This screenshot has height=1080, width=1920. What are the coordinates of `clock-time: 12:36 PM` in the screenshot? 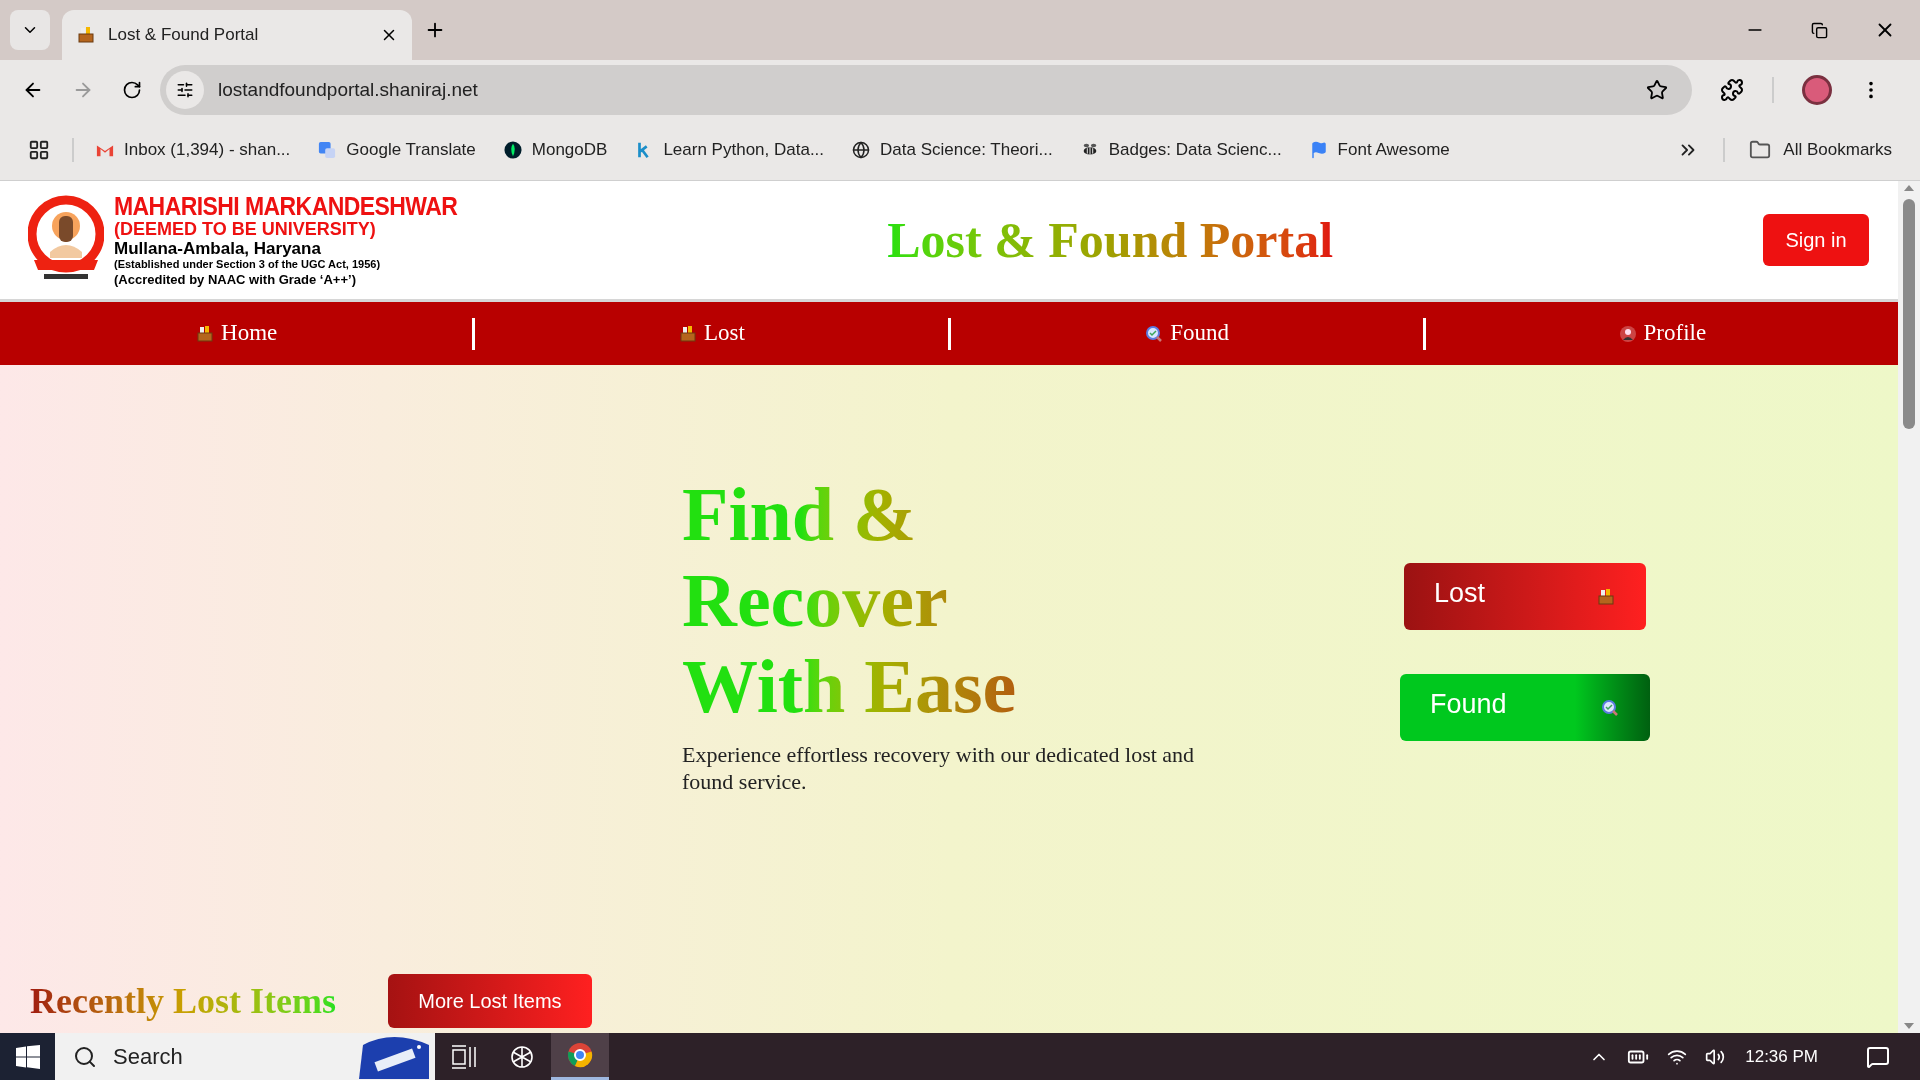 It's located at (1781, 1056).